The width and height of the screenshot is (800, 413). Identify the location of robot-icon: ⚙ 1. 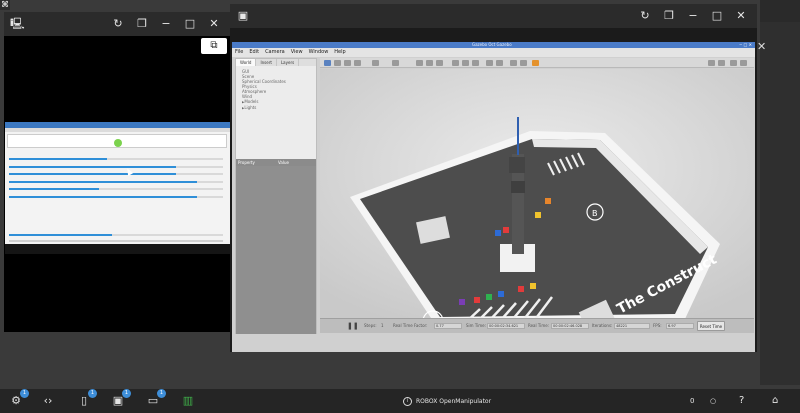
(18, 399).